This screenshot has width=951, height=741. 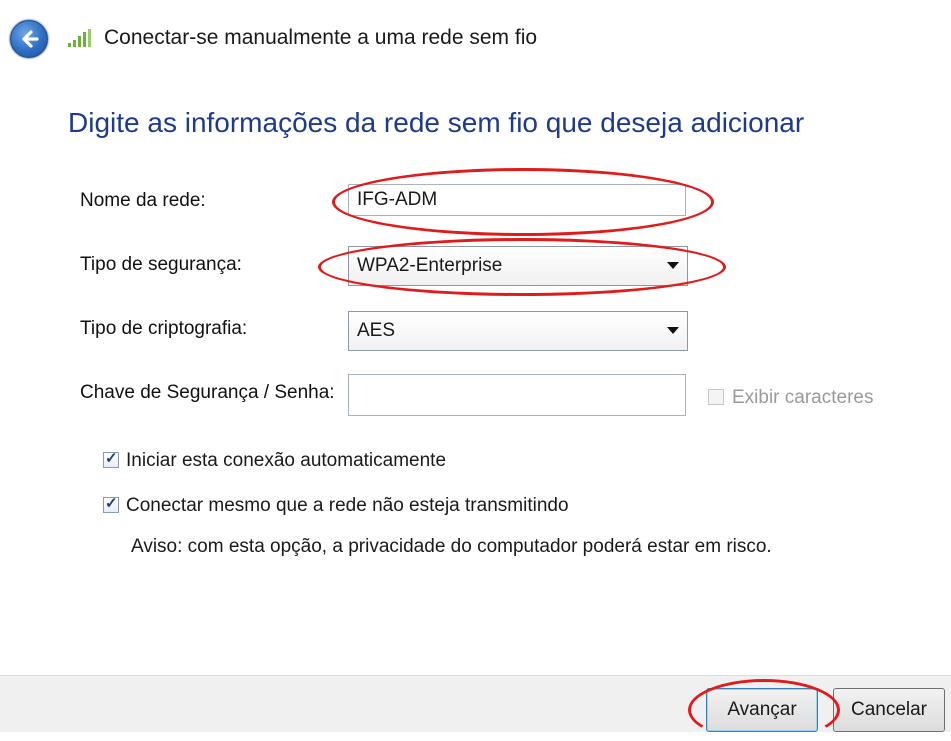 I want to click on auto-start-label: Iniciar esta conexão automaticamente, so click(x=286, y=460).